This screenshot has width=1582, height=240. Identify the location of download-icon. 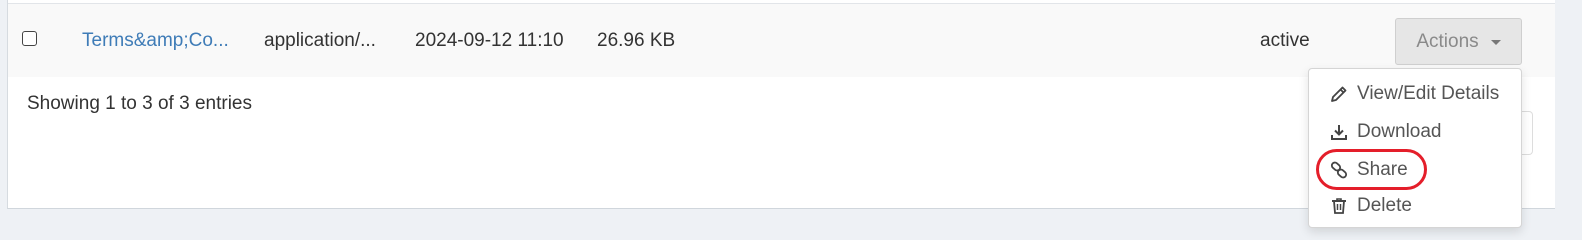
(1339, 132).